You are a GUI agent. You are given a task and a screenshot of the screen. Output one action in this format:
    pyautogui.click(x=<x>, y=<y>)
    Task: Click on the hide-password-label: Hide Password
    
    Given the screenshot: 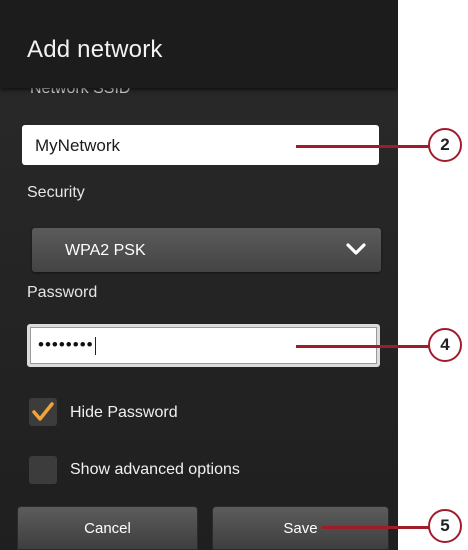 What is the action you would take?
    pyautogui.click(x=124, y=413)
    